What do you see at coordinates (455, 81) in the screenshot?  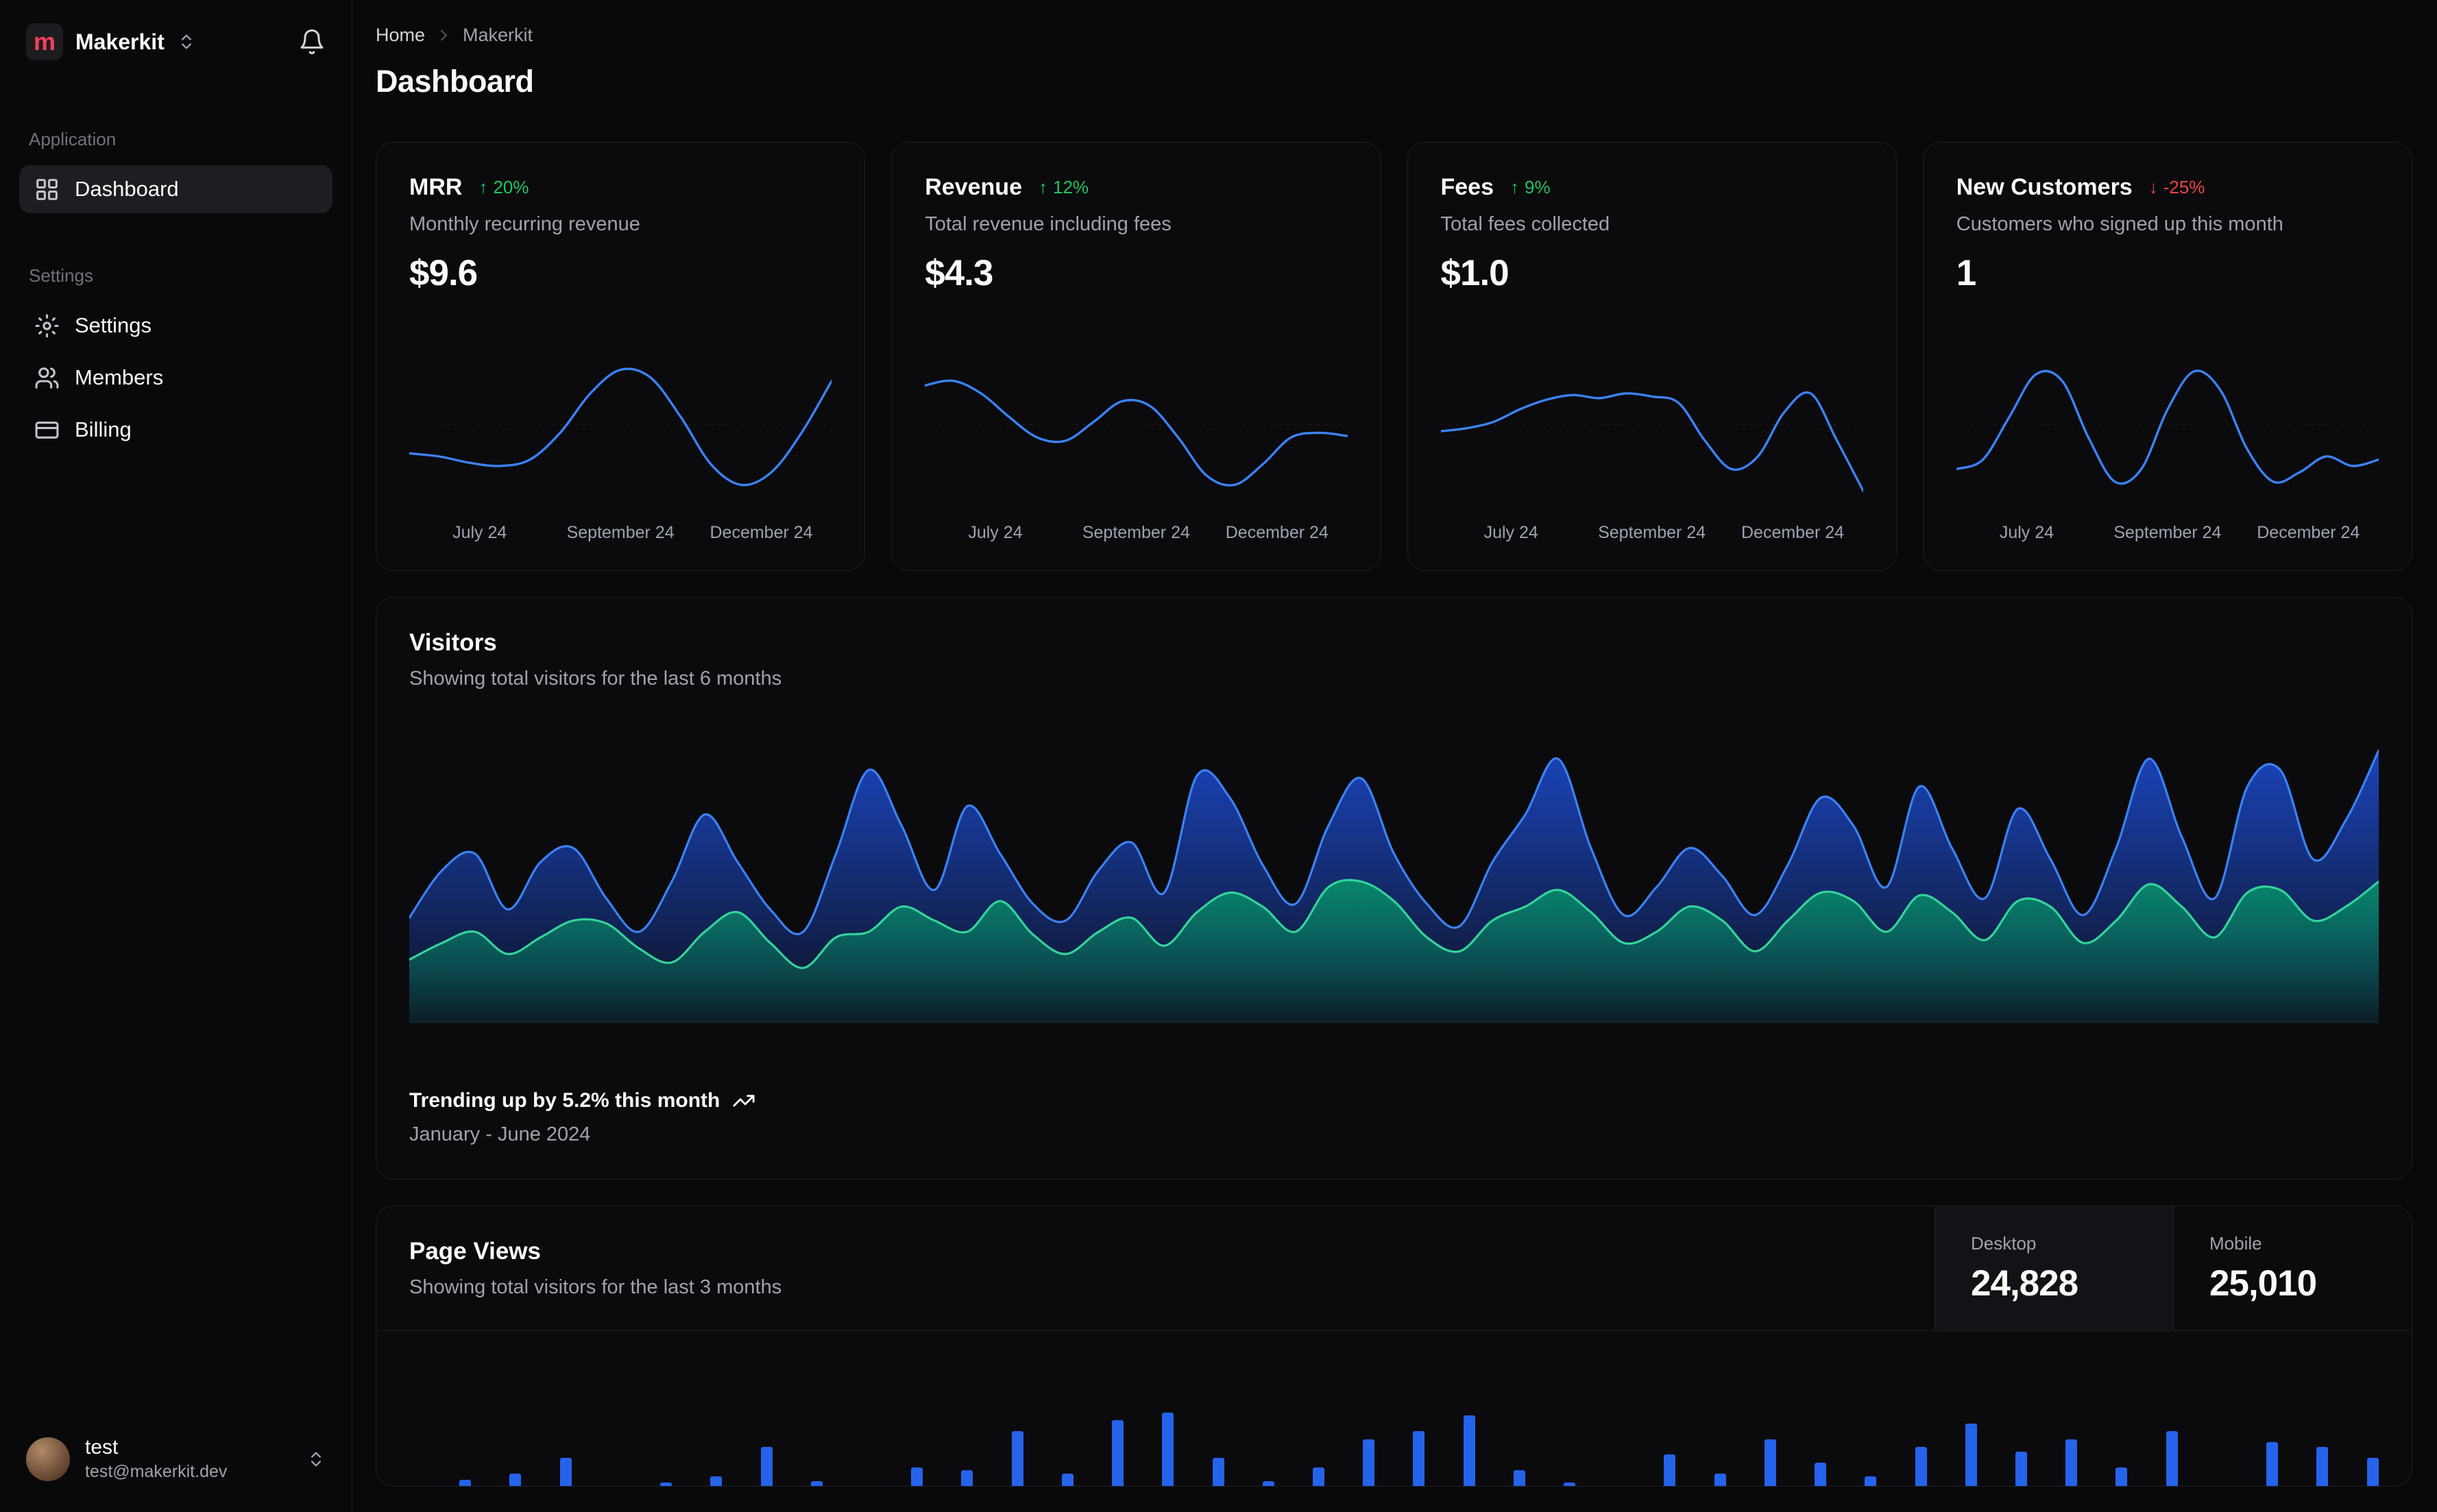 I see `page-title: Dashboard` at bounding box center [455, 81].